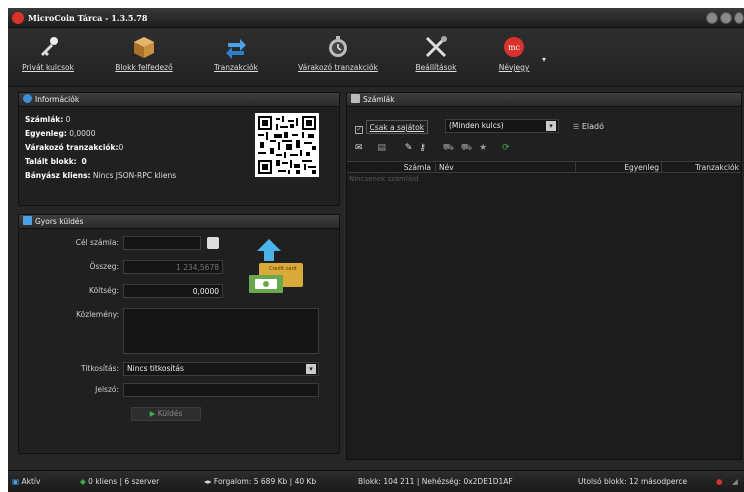 Image resolution: width=744 pixels, height=492 pixels. What do you see at coordinates (221, 369) in the screenshot?
I see `encryption-select: Nincs titkosítás ▾` at bounding box center [221, 369].